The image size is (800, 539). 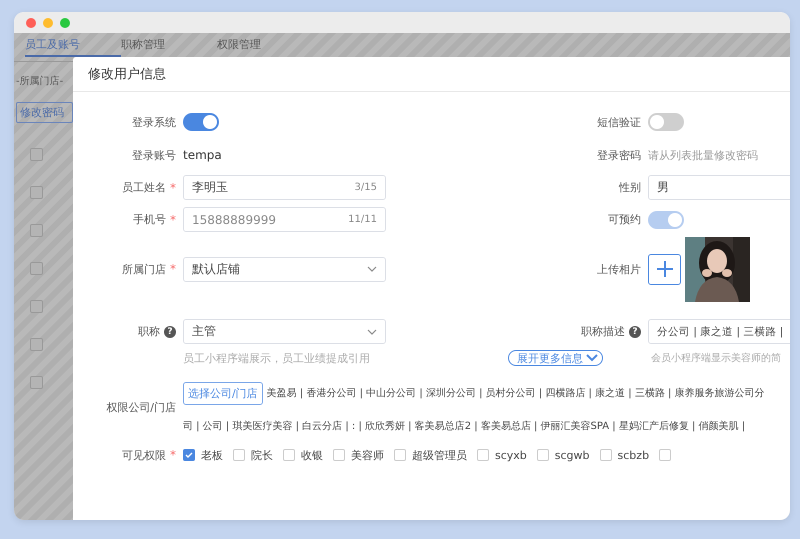 What do you see at coordinates (703, 155) in the screenshot?
I see `password-note: 请从列表批量修改密码` at bounding box center [703, 155].